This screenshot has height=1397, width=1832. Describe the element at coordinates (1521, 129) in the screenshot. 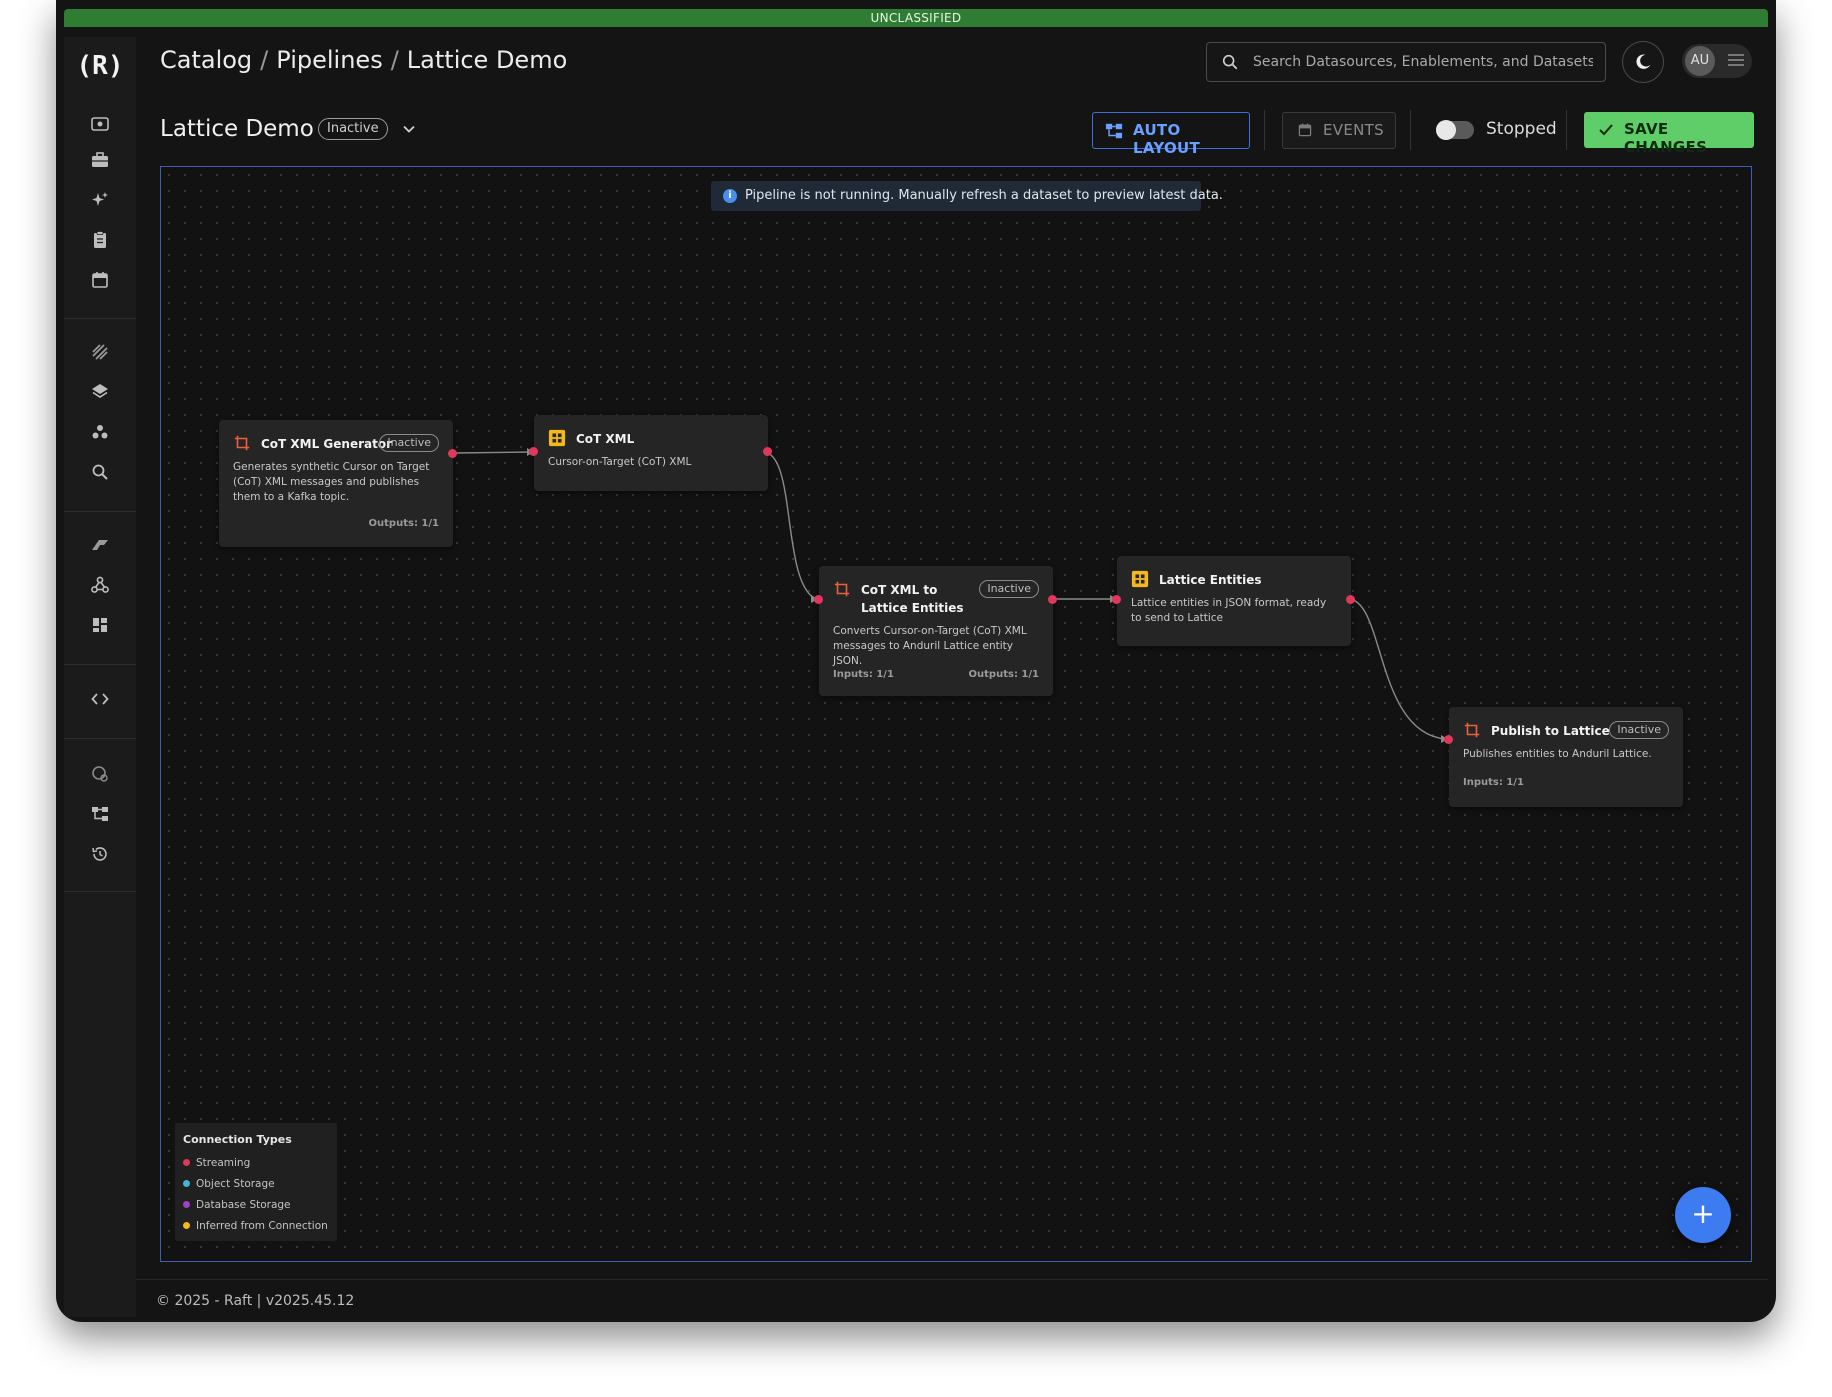

I see `run-state-label: Stopped` at that location.